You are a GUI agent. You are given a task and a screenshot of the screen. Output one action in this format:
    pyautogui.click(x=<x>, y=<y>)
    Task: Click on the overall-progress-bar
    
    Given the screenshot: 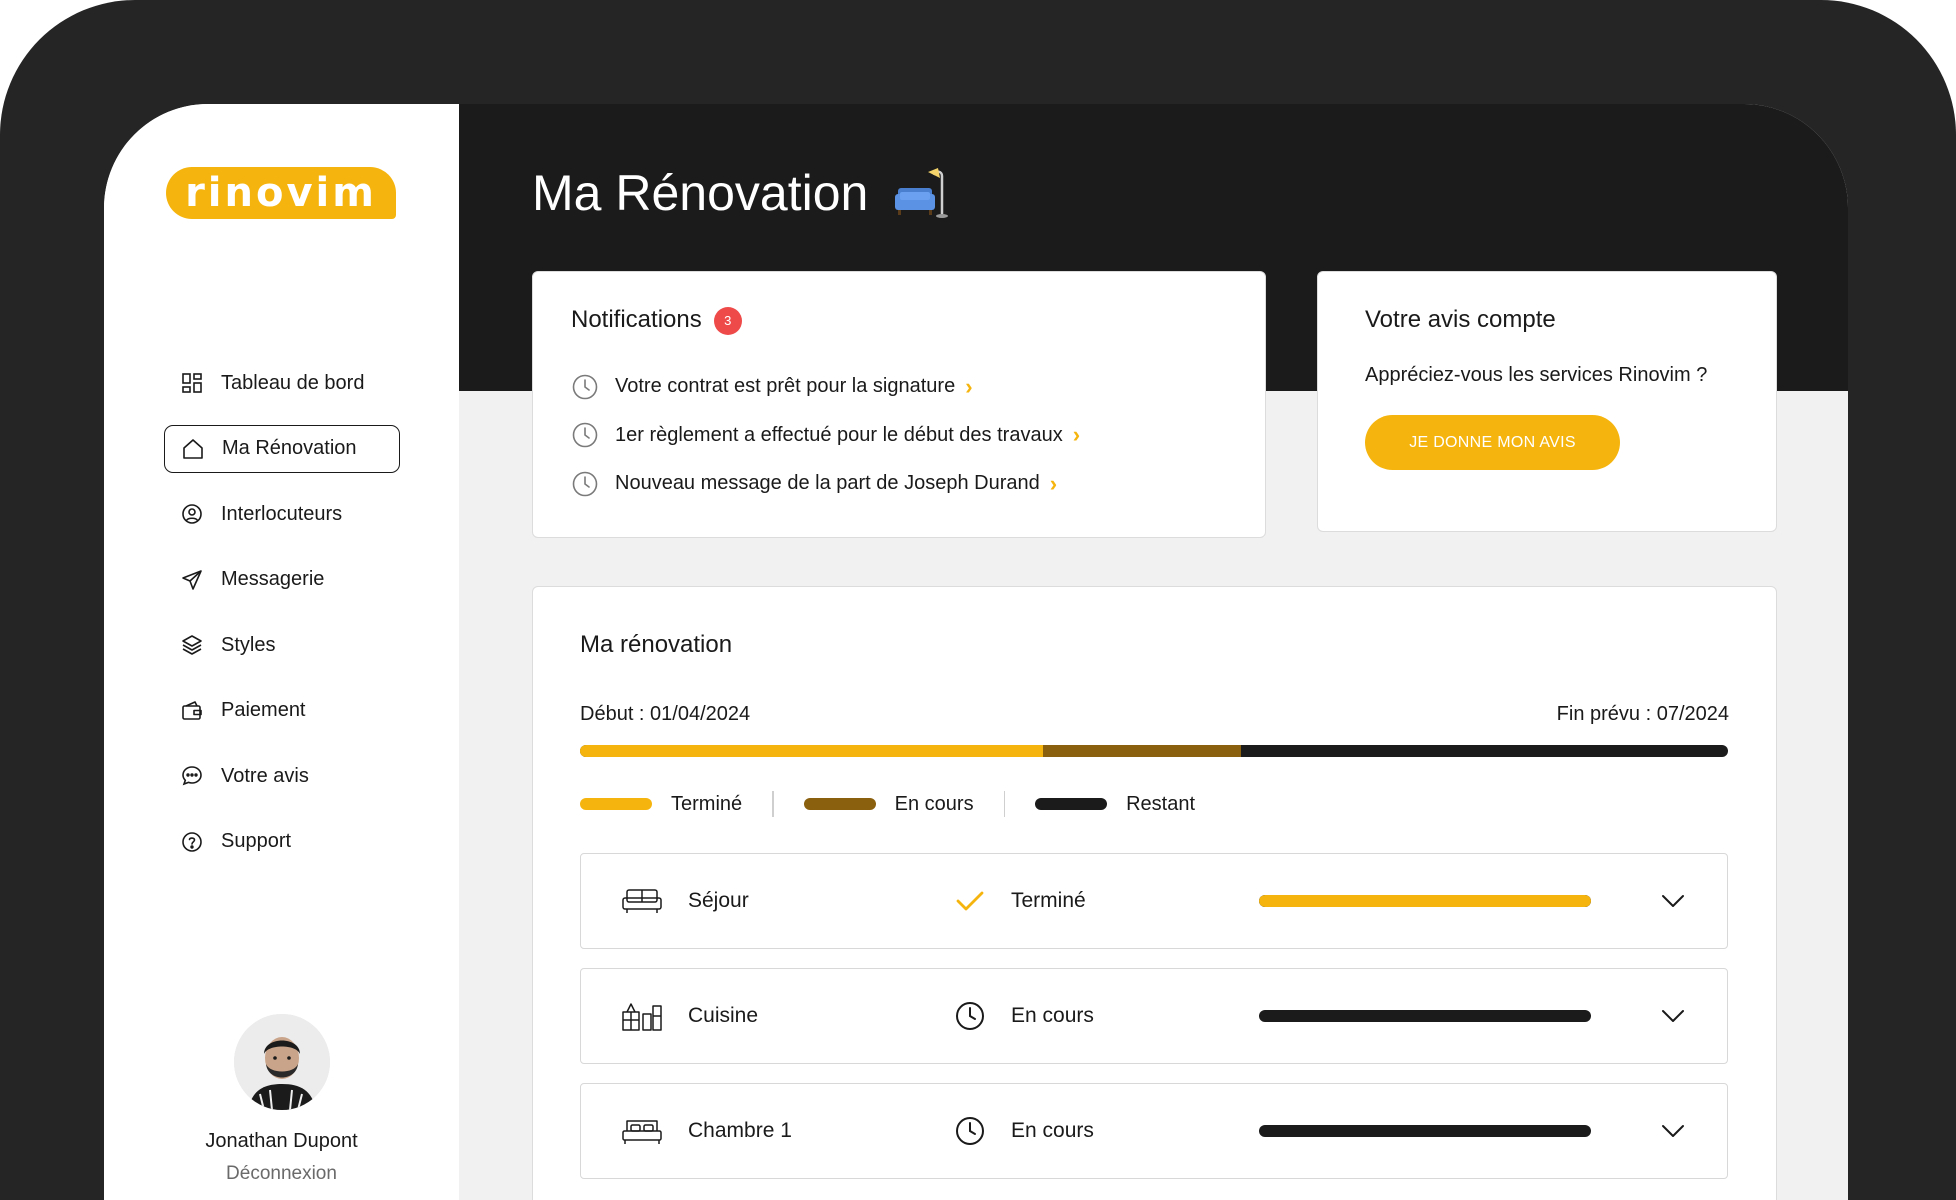 What is the action you would take?
    pyautogui.click(x=1154, y=751)
    